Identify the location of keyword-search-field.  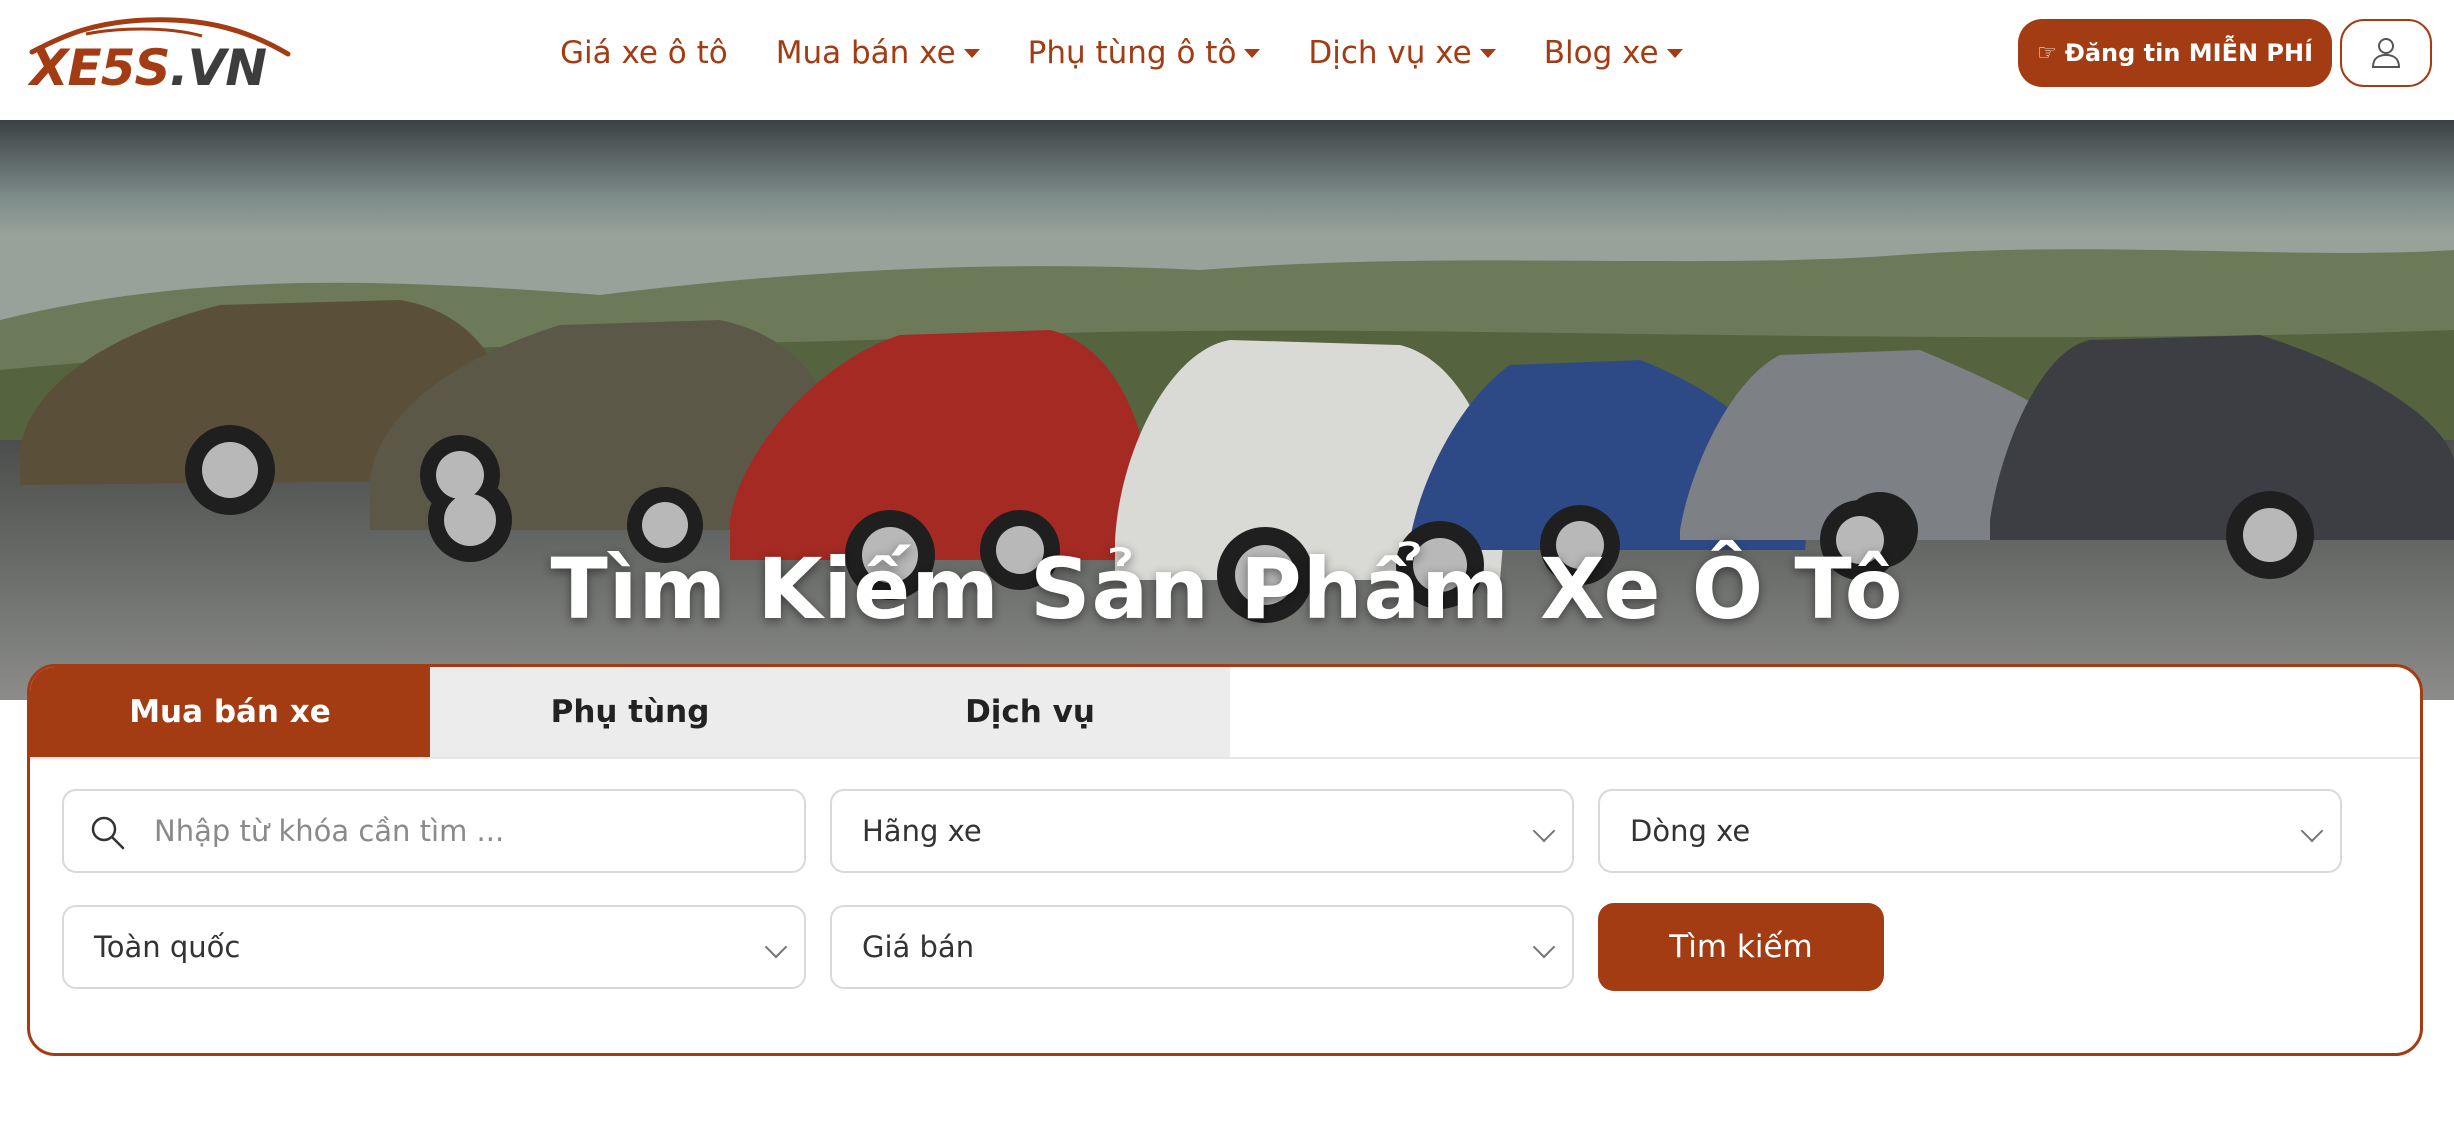
(434, 831).